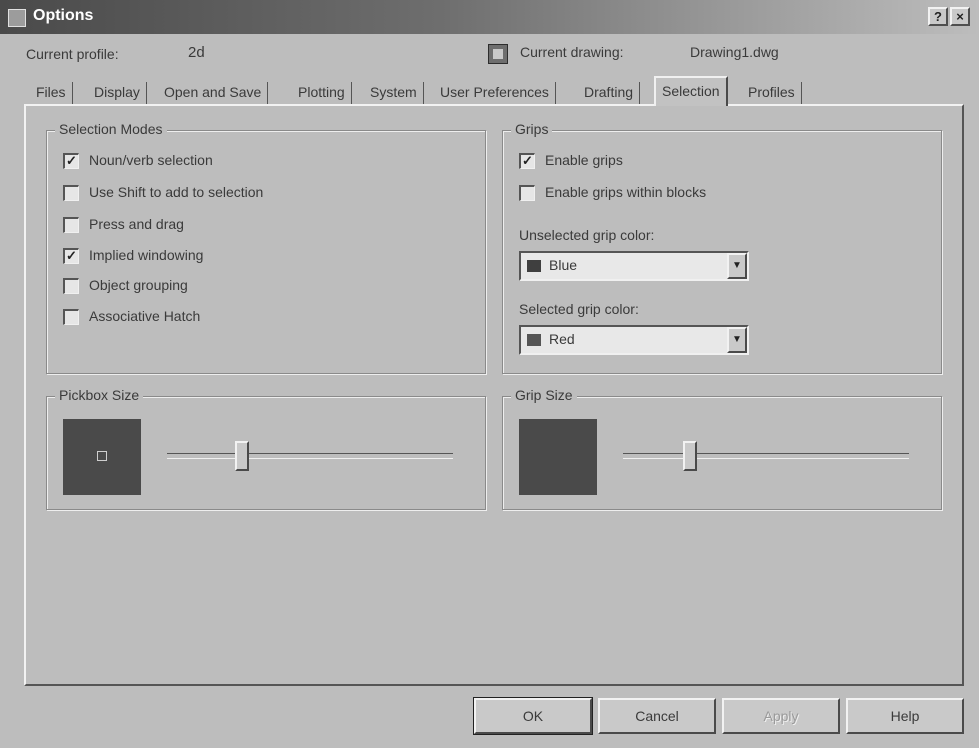  Describe the element at coordinates (242, 456) in the screenshot. I see `pickbox-slider-thumb` at that location.